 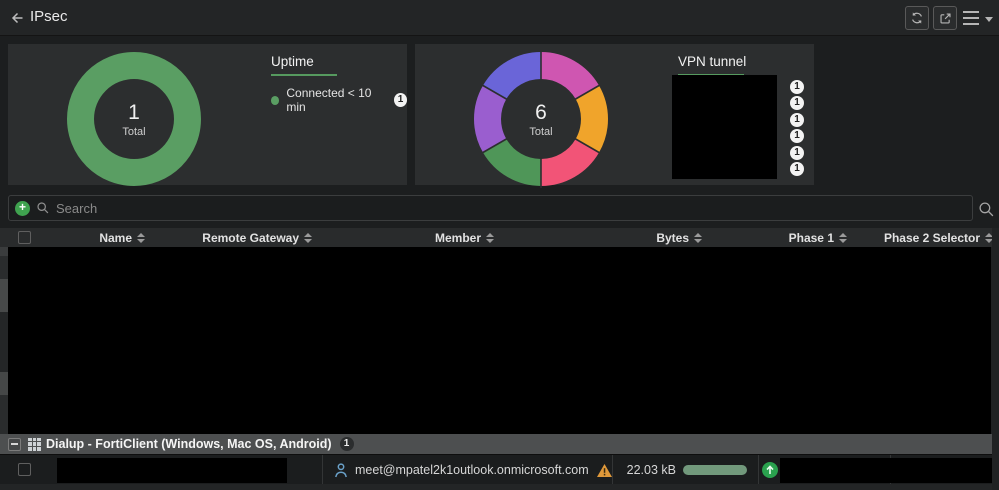 I want to click on table-search-icon, so click(x=985, y=208).